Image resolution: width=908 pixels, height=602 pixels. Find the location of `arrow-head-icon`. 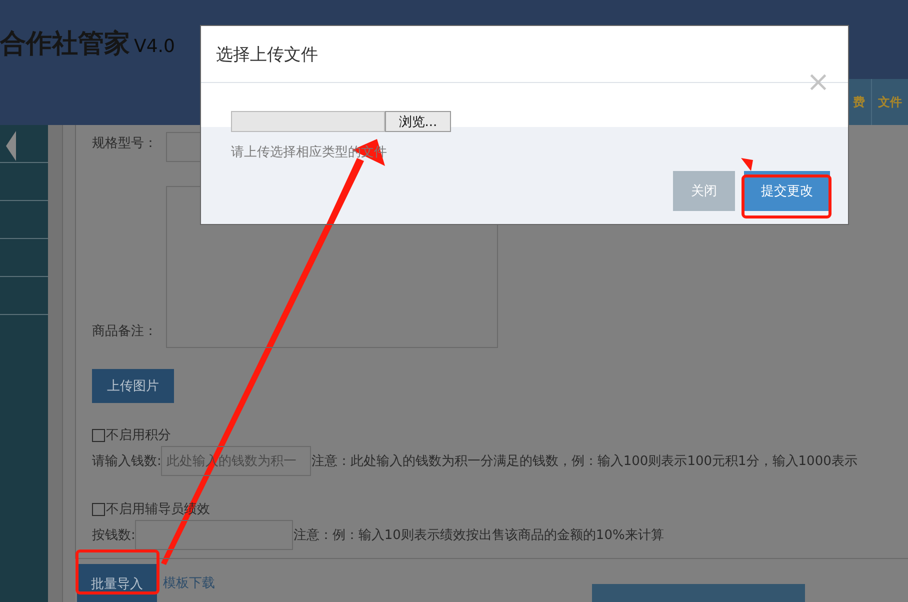

arrow-head-icon is located at coordinates (747, 164).